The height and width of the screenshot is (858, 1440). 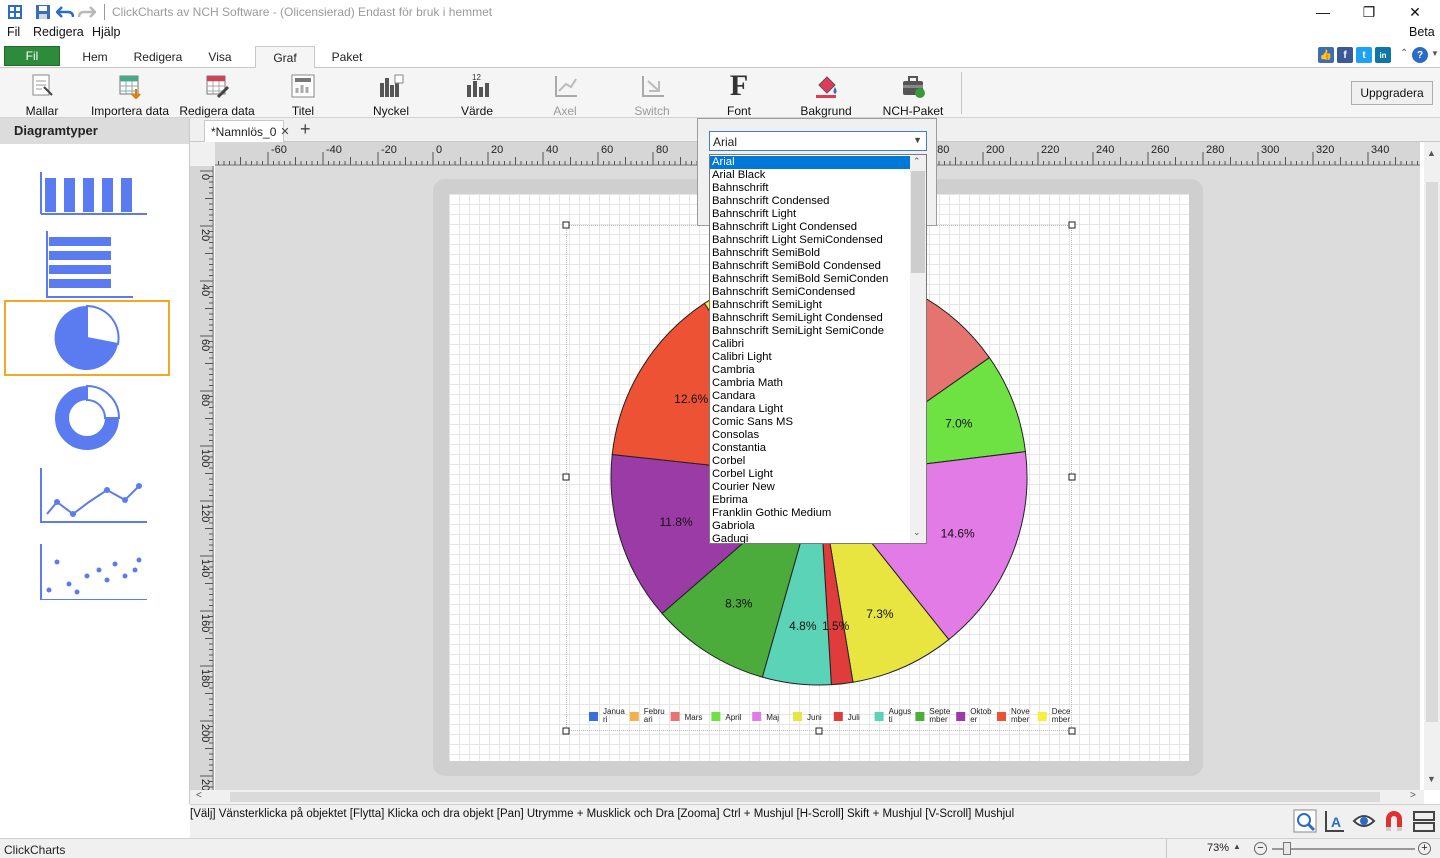 I want to click on tab-home: Hem, so click(x=95, y=57).